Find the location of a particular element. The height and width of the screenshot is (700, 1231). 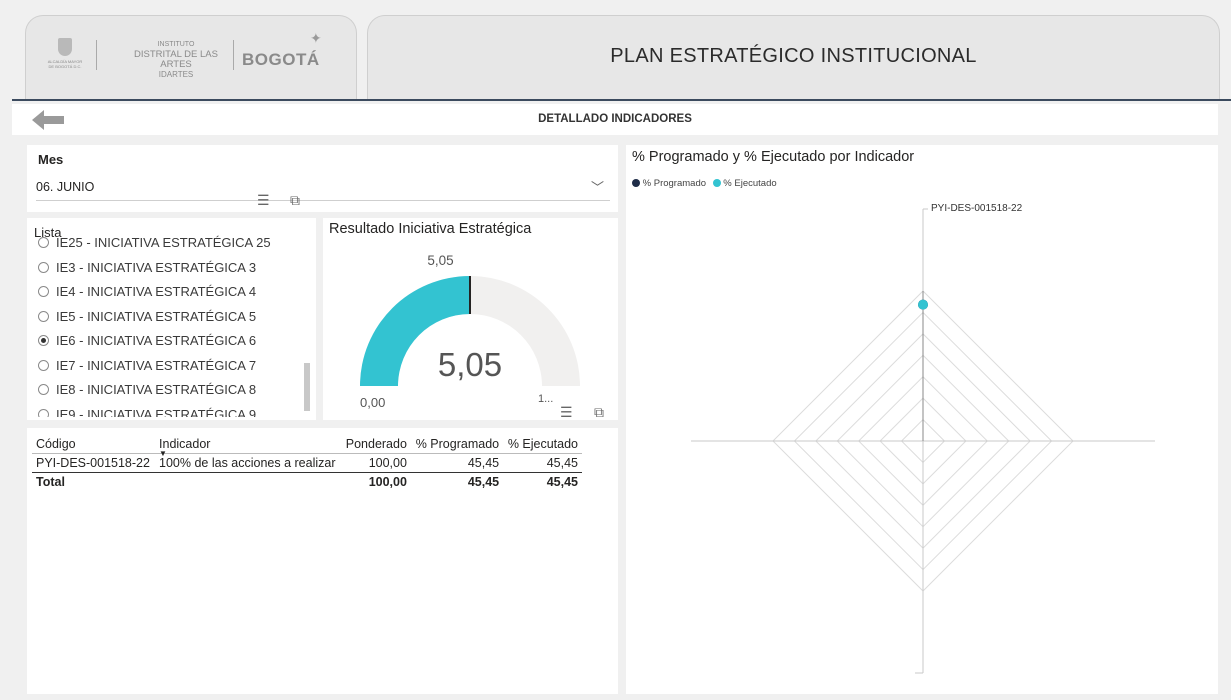

list-item: IE4 - INICIATIVA ESTRATÉGICA 4 is located at coordinates (147, 291).